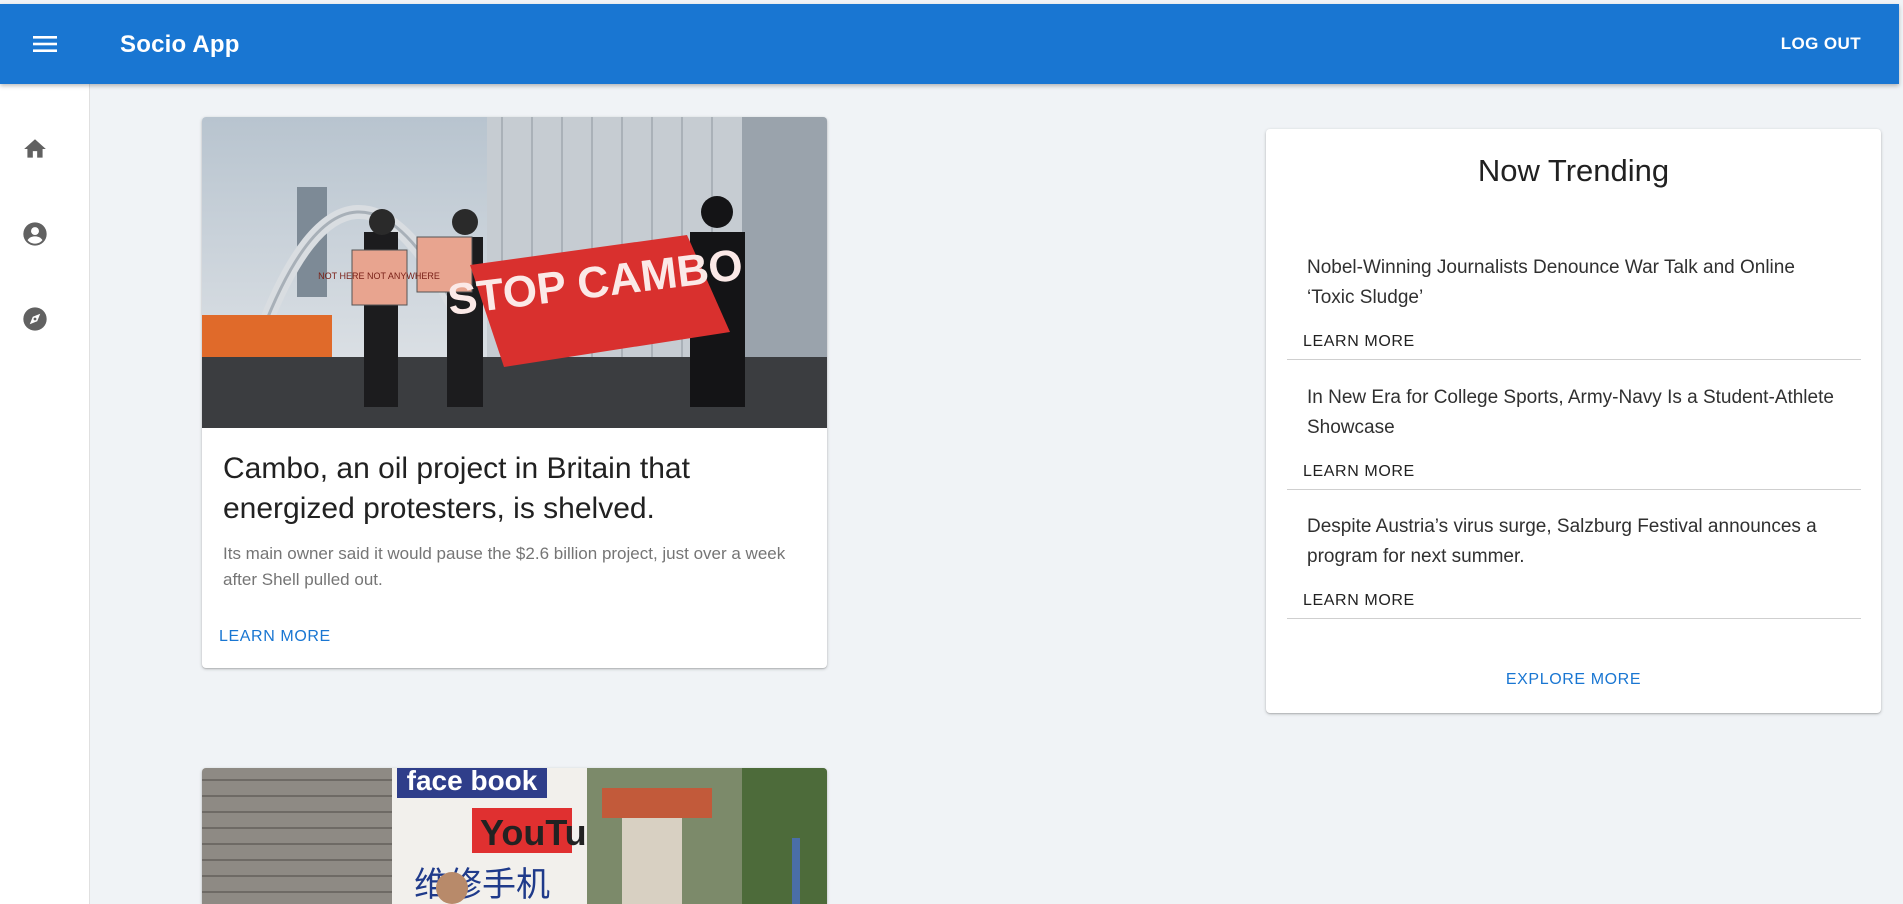  What do you see at coordinates (180, 44) in the screenshot?
I see `app-title: Socio App` at bounding box center [180, 44].